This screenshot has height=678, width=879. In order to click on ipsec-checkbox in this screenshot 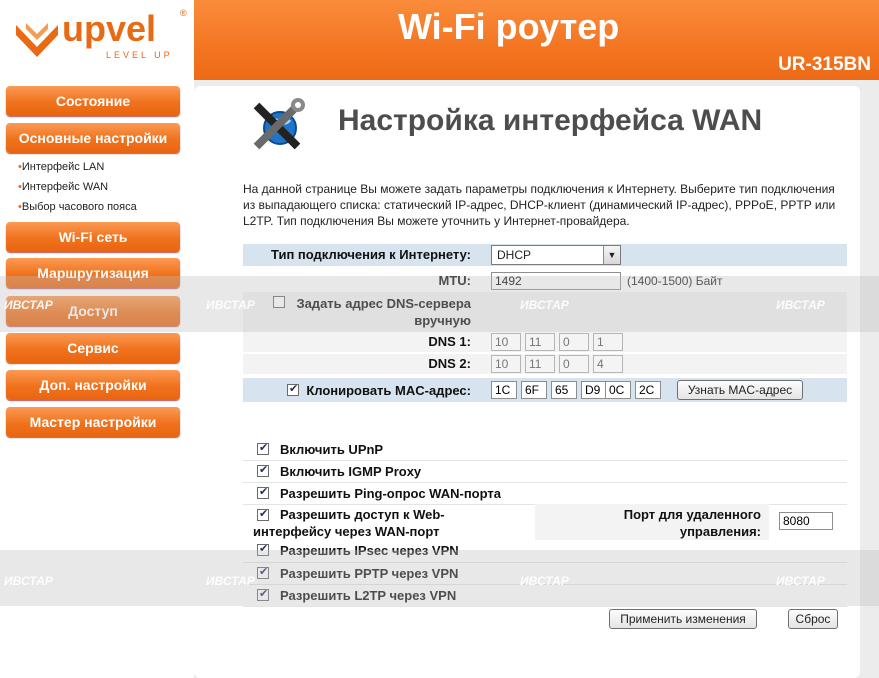, I will do `click(263, 549)`.